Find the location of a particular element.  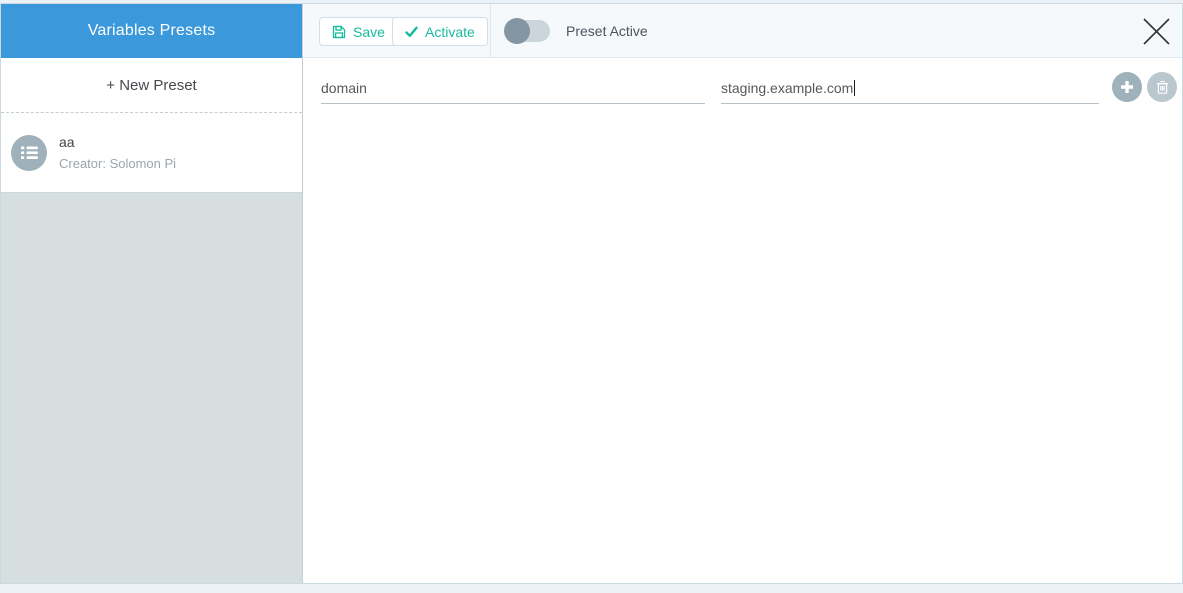

new-preset-button: + New Preset is located at coordinates (151, 85).